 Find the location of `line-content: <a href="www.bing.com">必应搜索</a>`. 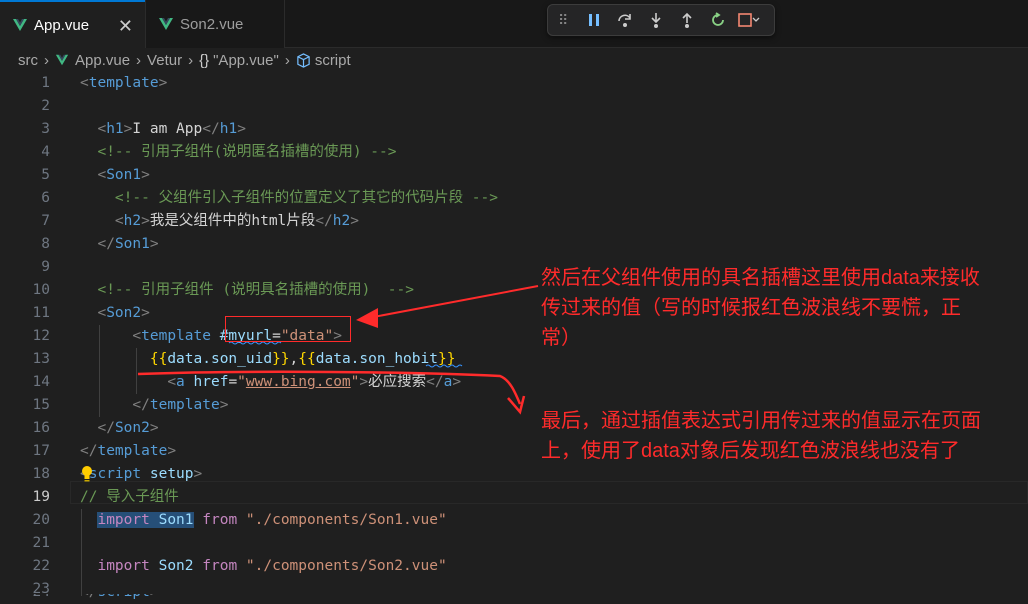

line-content: <a href="www.bing.com">必应搜索</a> is located at coordinates (314, 382).